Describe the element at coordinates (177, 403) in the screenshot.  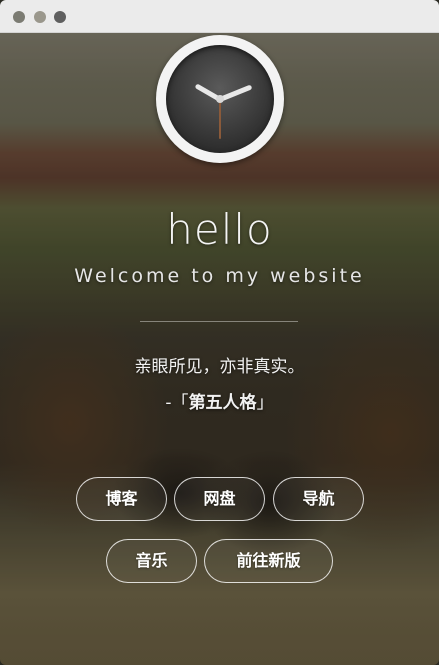
I see `quote-source-prefix: -「` at that location.